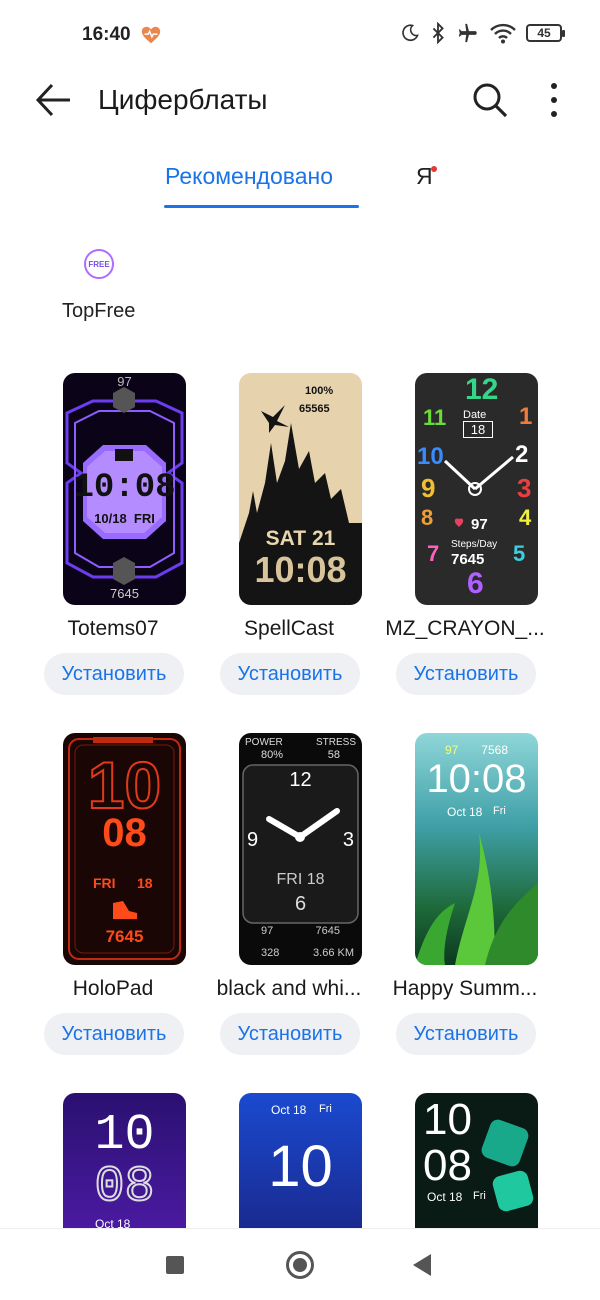 Image resolution: width=600 pixels, height=1300 pixels. Describe the element at coordinates (124, 518) in the screenshot. I see `face-date: 10/18 FRI` at that location.